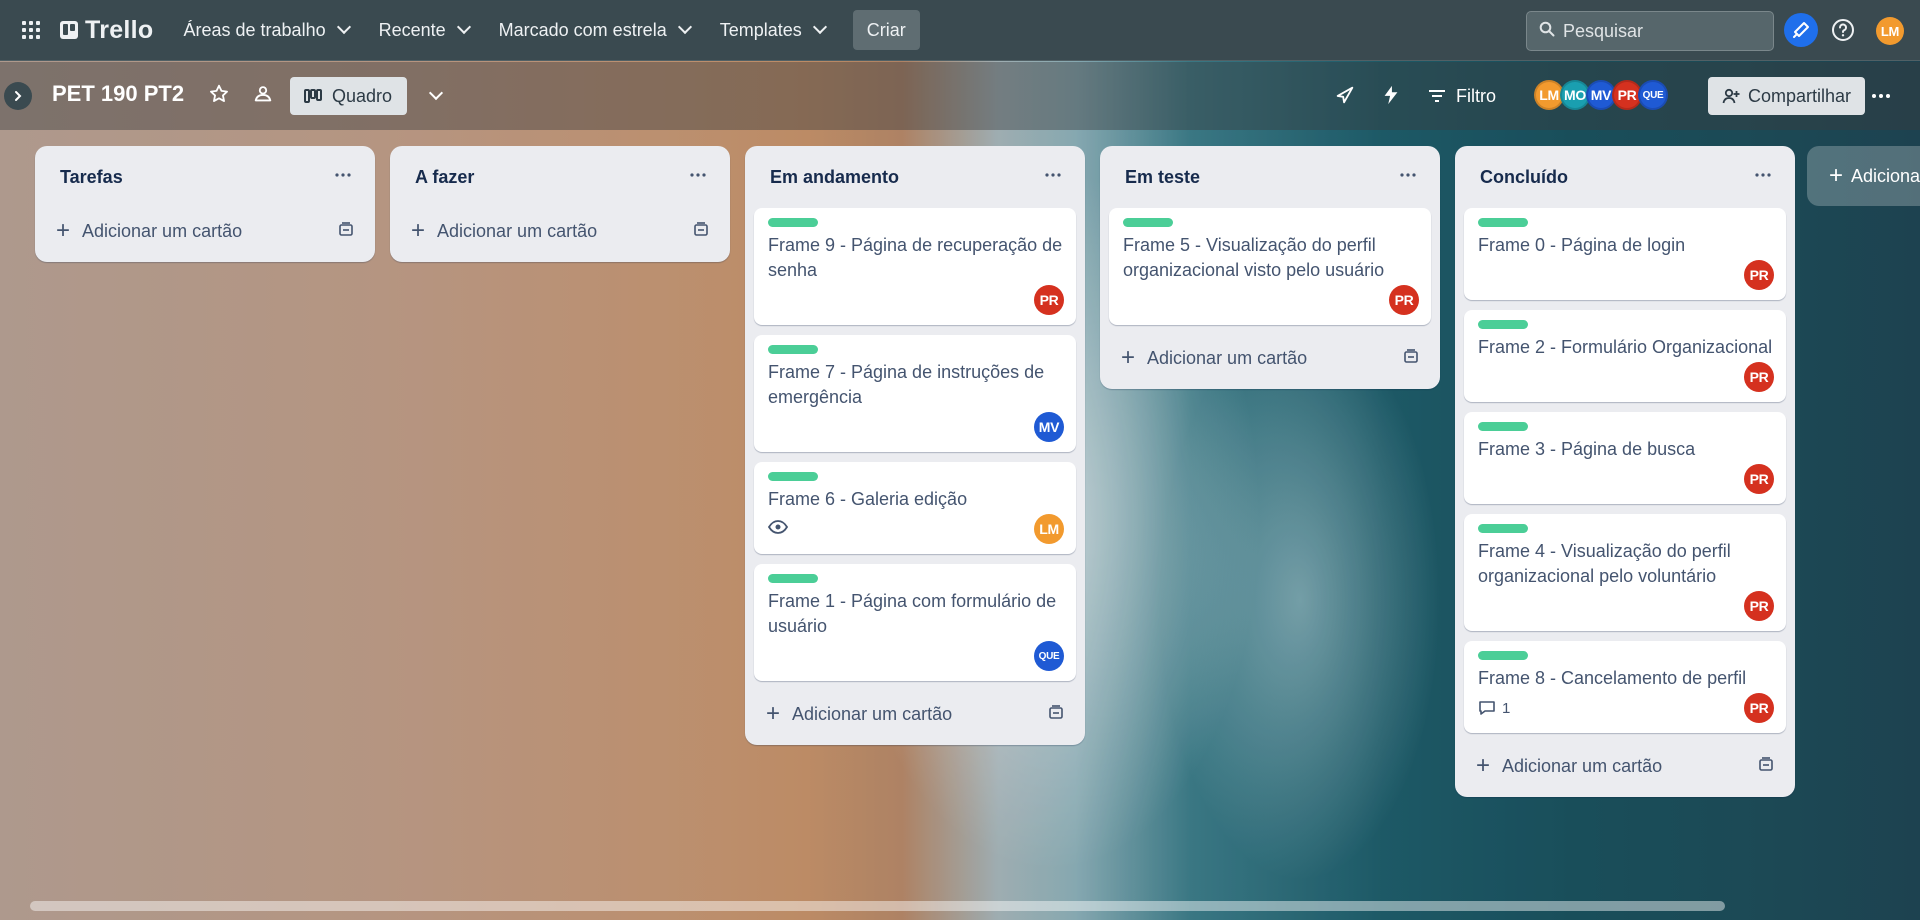  I want to click on board-view-button: Quadro, so click(349, 96).